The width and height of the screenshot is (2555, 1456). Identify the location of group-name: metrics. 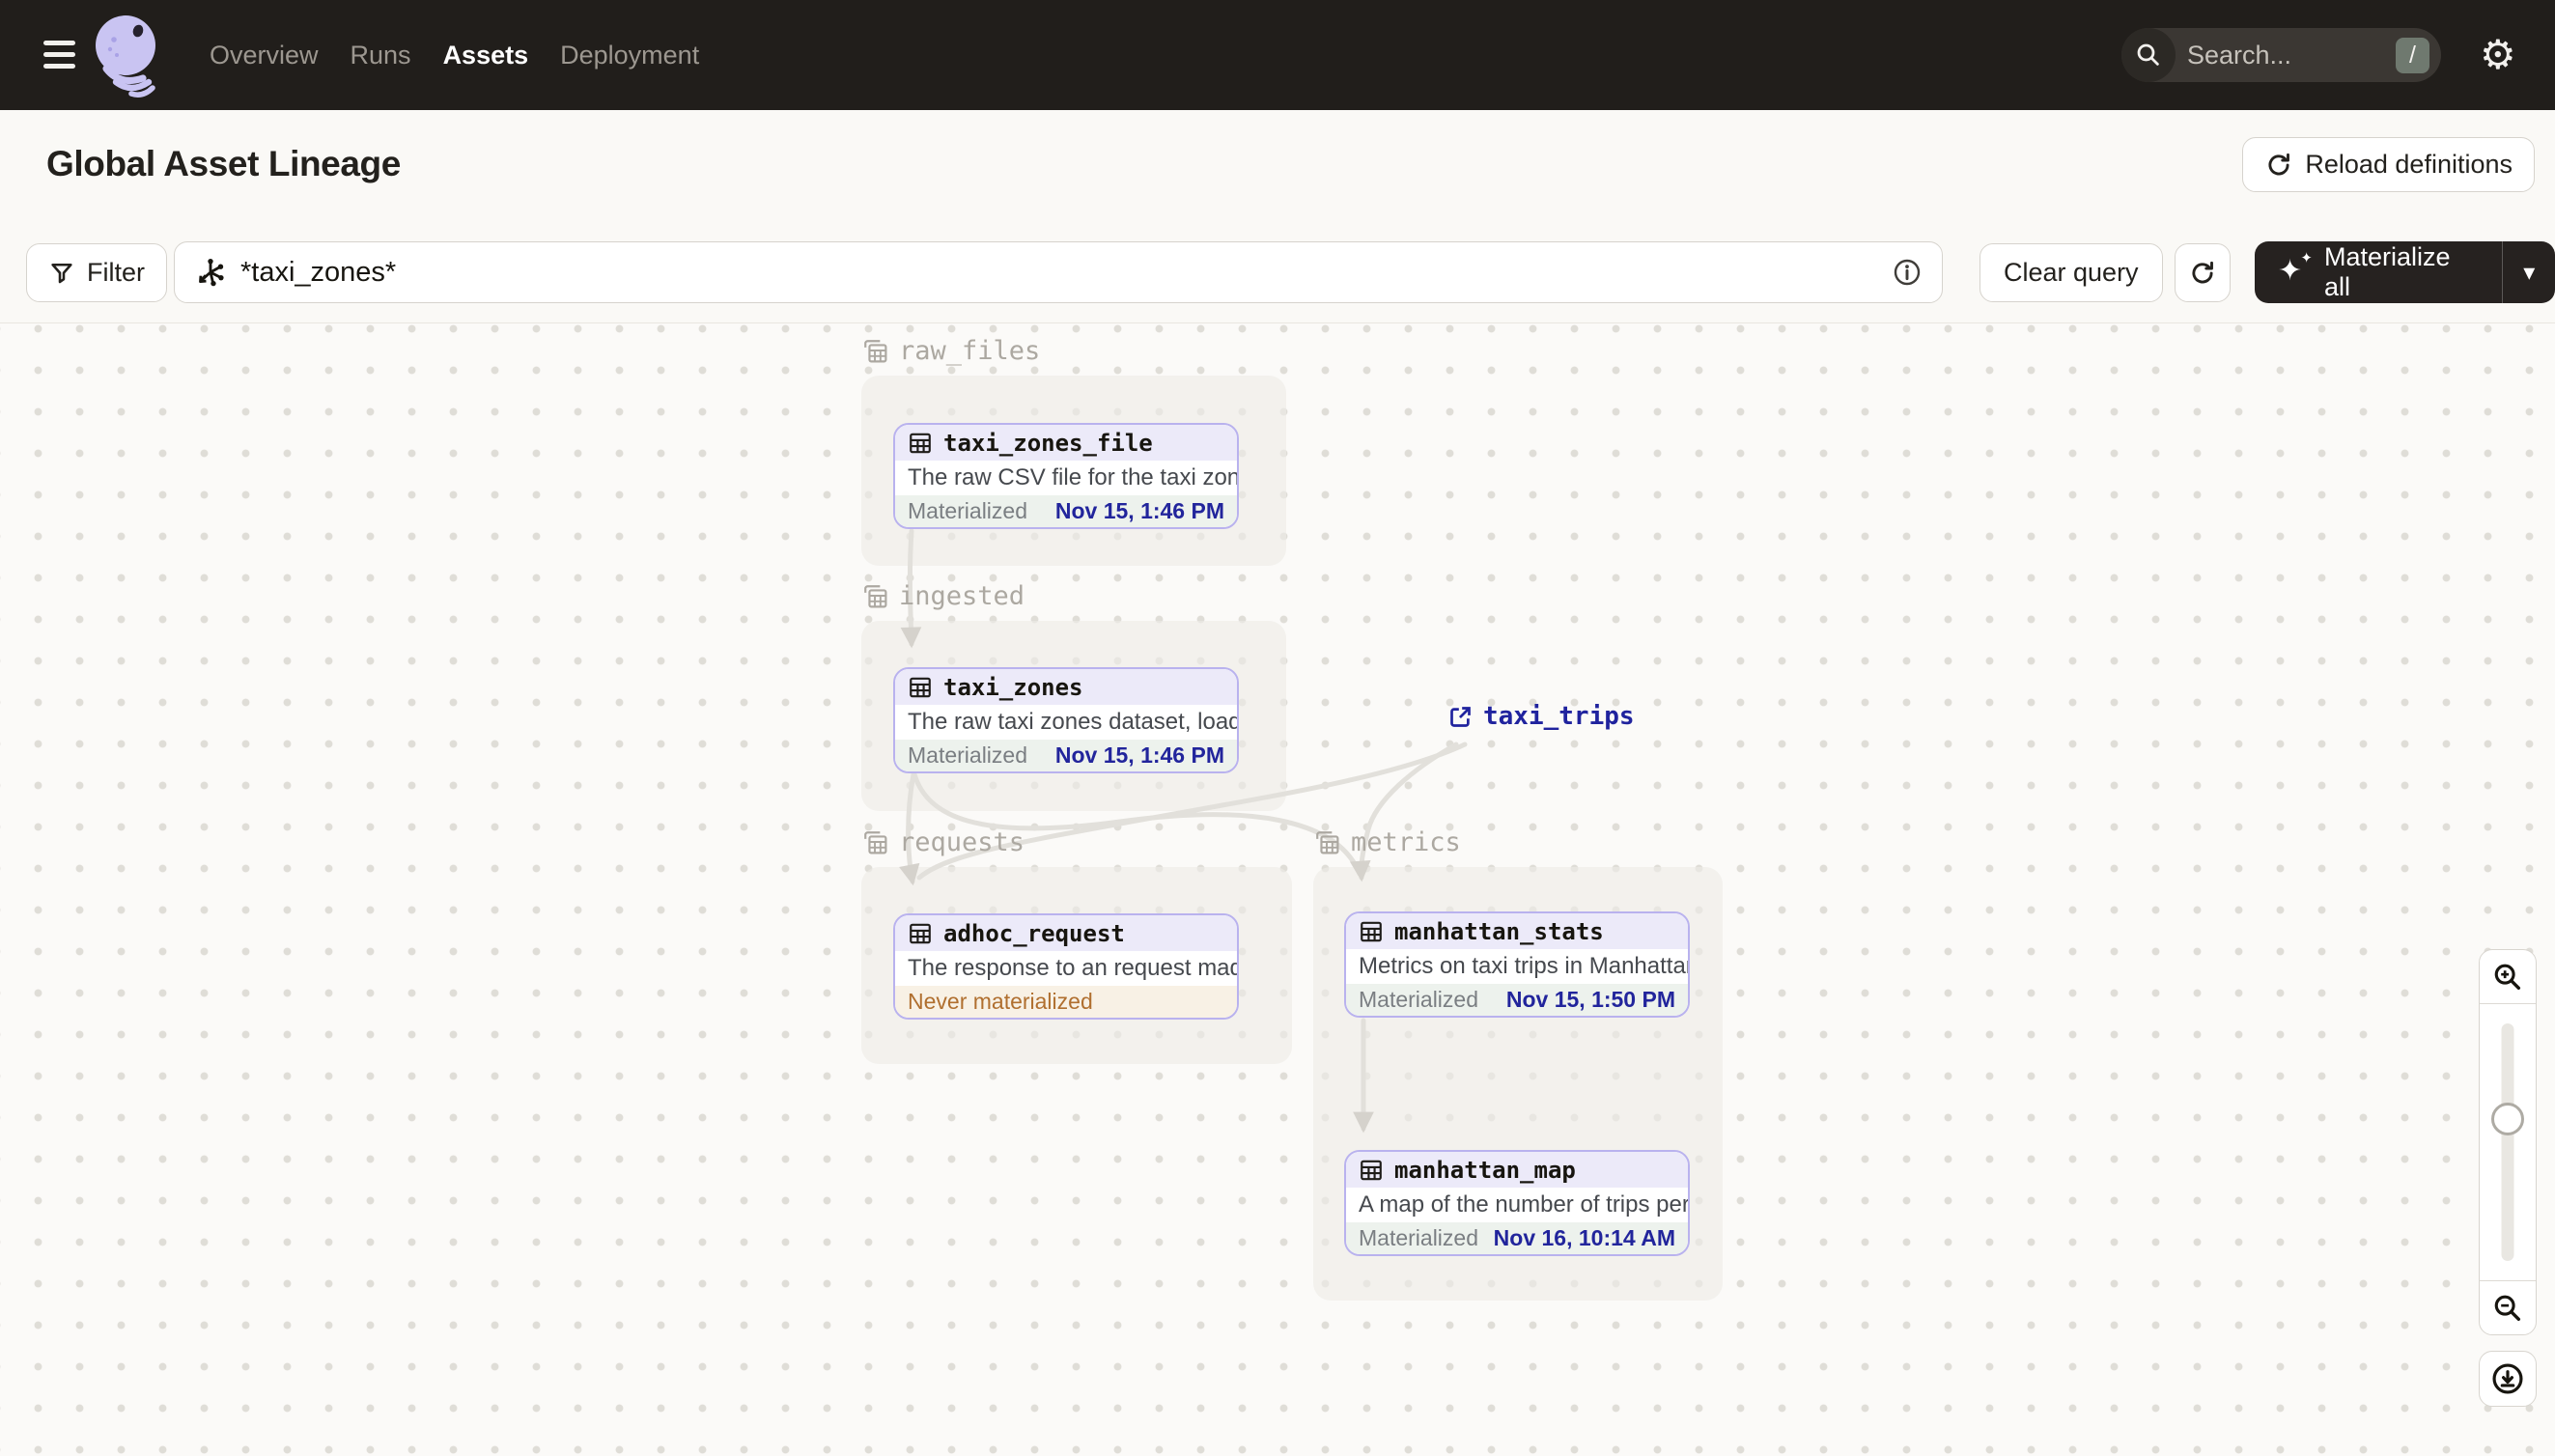
(1406, 842).